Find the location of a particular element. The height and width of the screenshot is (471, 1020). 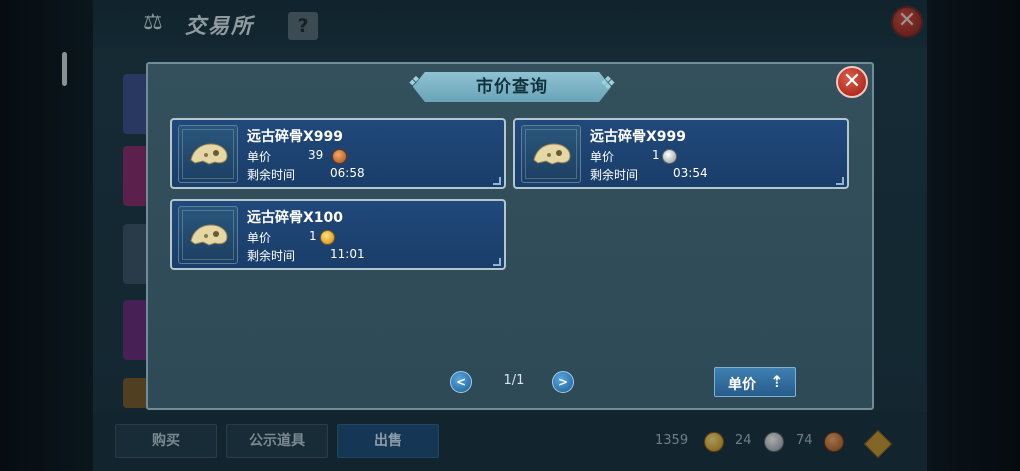

dialog-close-button: ✕ is located at coordinates (852, 82).